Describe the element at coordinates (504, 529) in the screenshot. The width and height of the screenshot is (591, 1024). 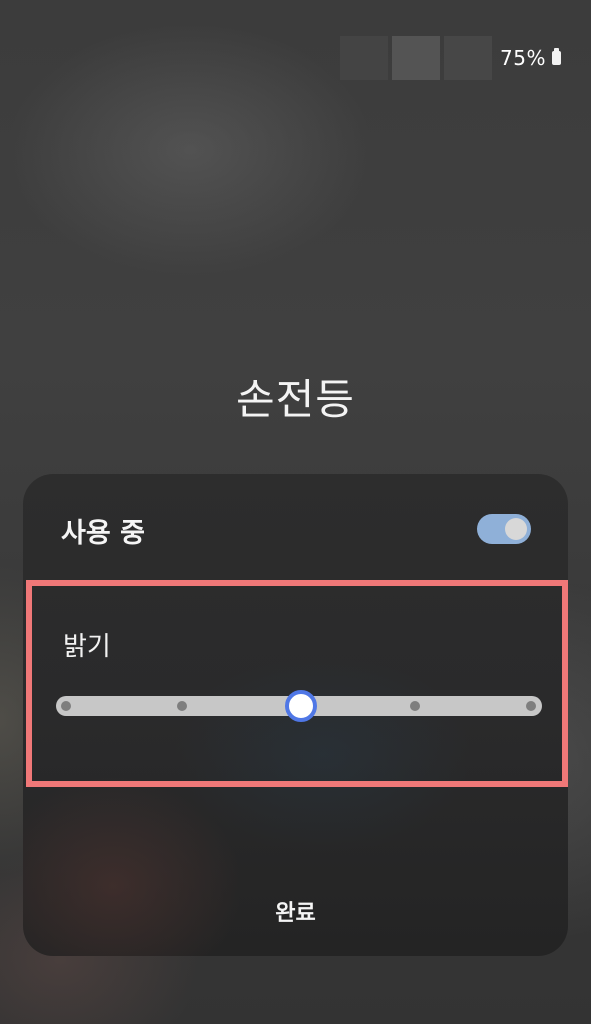
I see `flashlight-toggle` at that location.